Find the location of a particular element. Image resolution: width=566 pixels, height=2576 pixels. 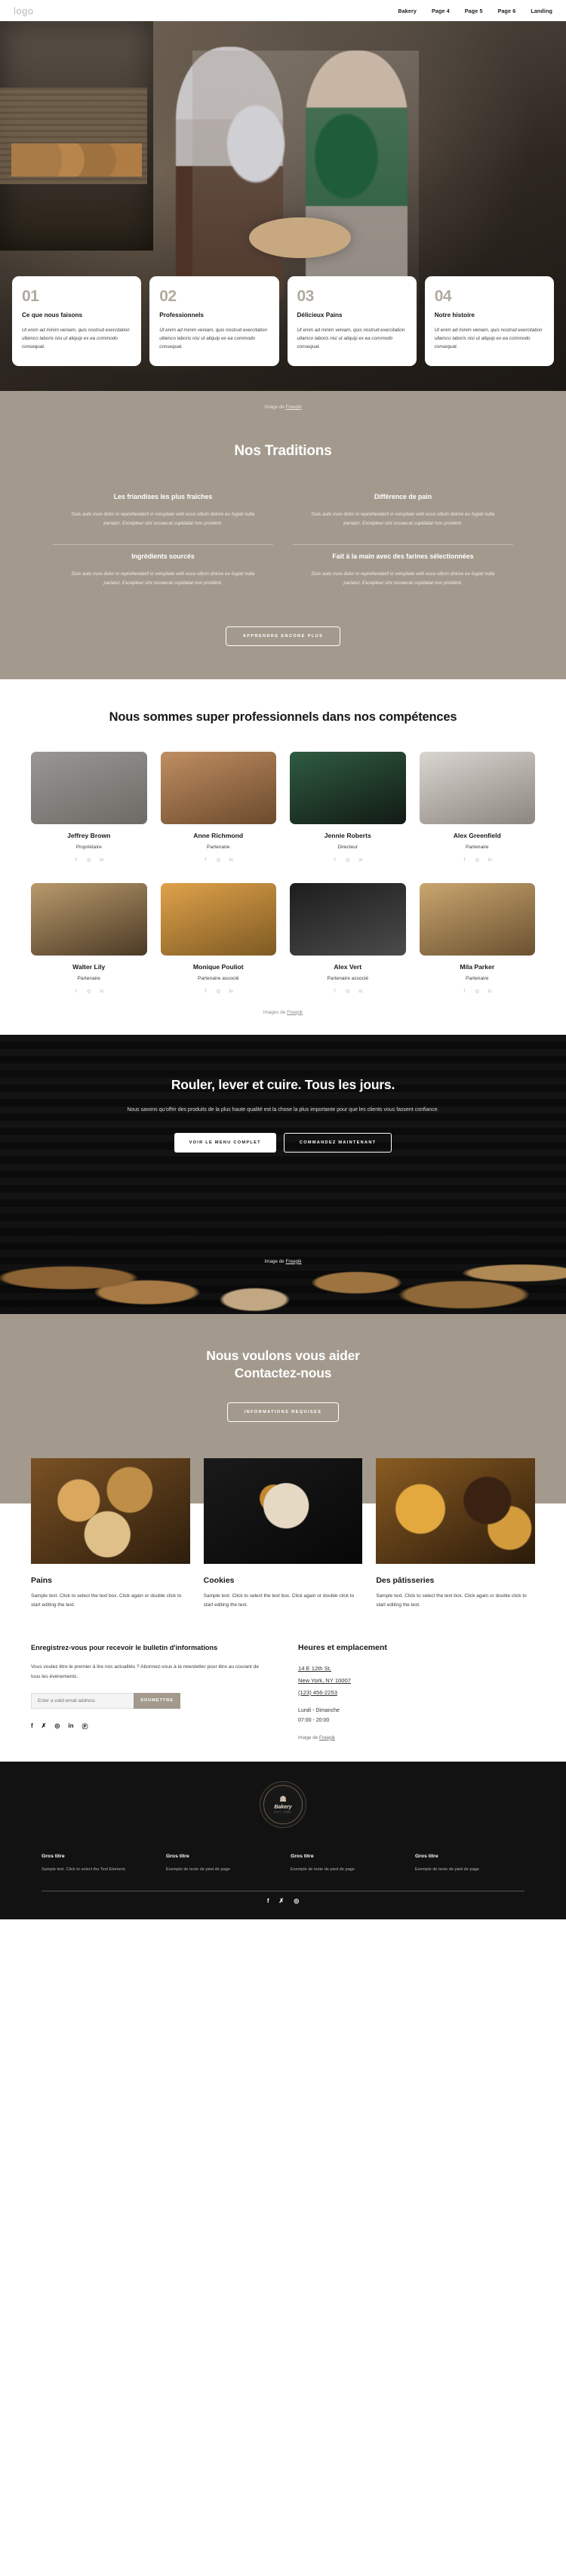

member-photo is located at coordinates (348, 787).